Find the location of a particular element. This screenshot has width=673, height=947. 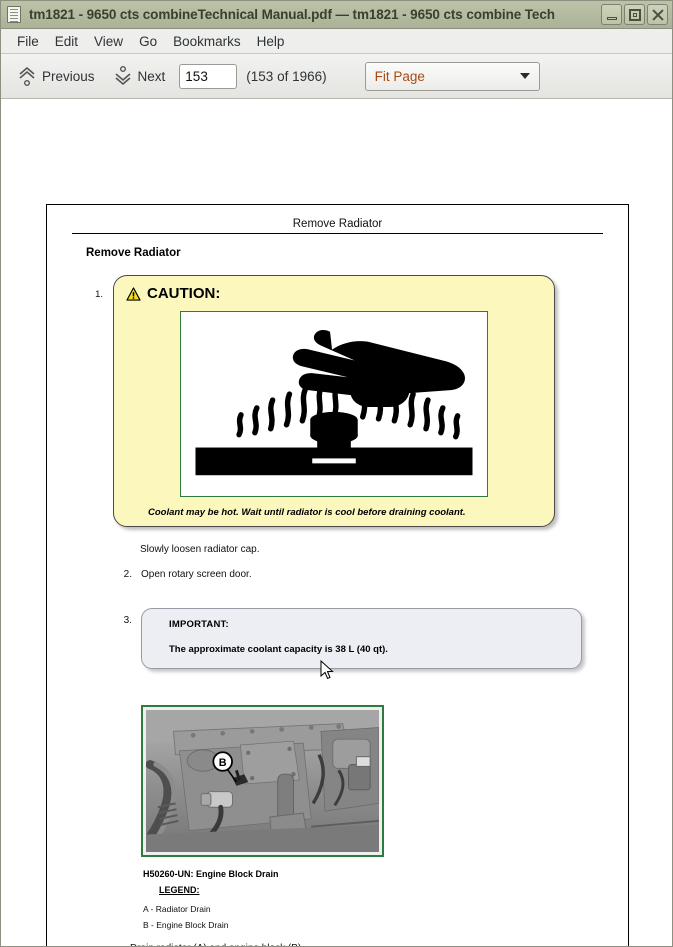

menu-item-bookmarks: Bookmarks is located at coordinates (207, 41).